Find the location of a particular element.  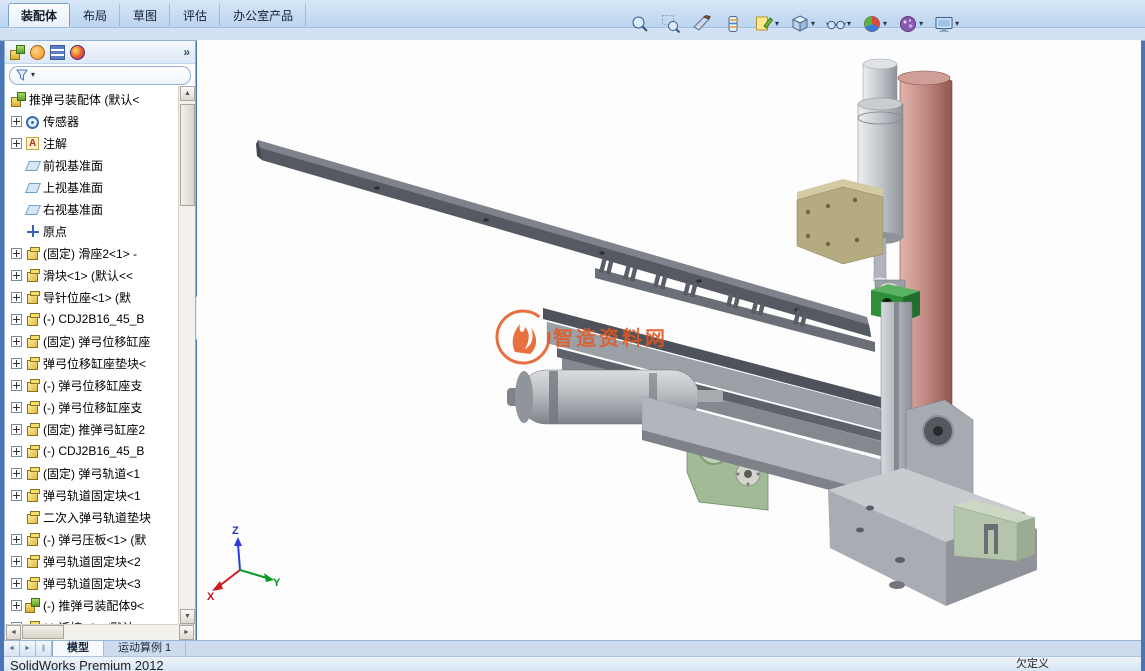

tree-item: 弹弓轨道固定块<2 is located at coordinates (91, 561).